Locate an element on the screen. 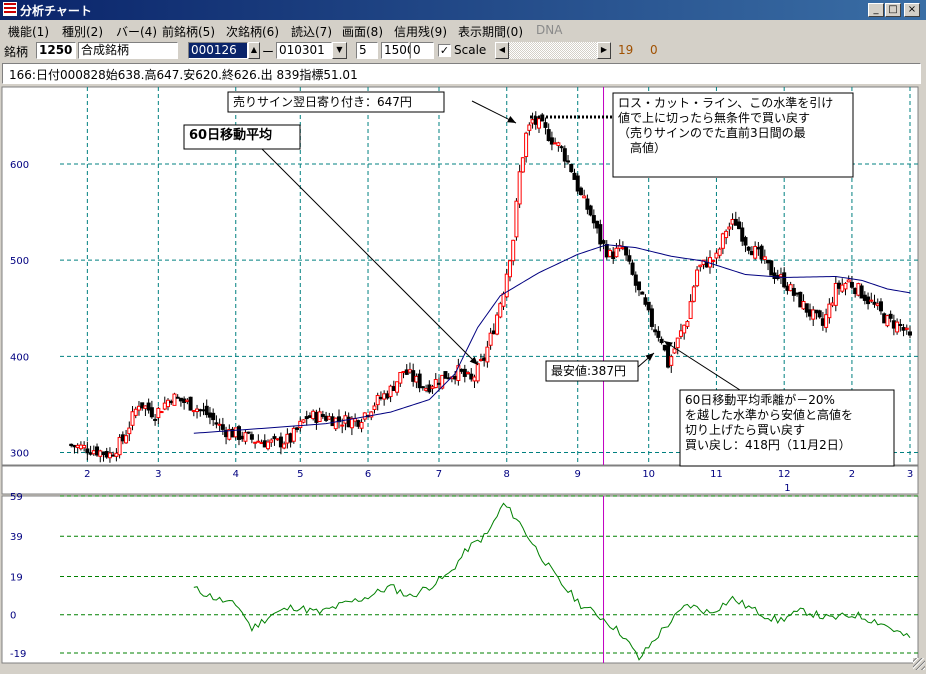 The image size is (926, 674). name-input: 合成銘柄 is located at coordinates (128, 50).